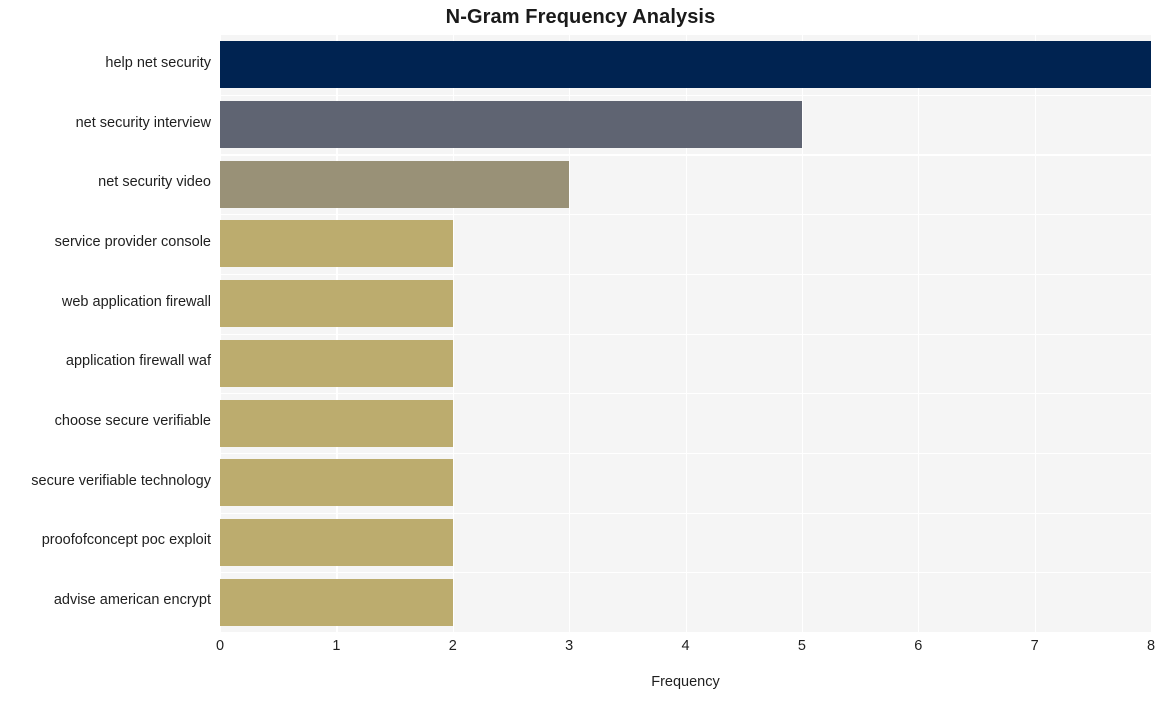 The height and width of the screenshot is (701, 1161). What do you see at coordinates (143, 122) in the screenshot?
I see `y-axis-tick-label: net security interview` at bounding box center [143, 122].